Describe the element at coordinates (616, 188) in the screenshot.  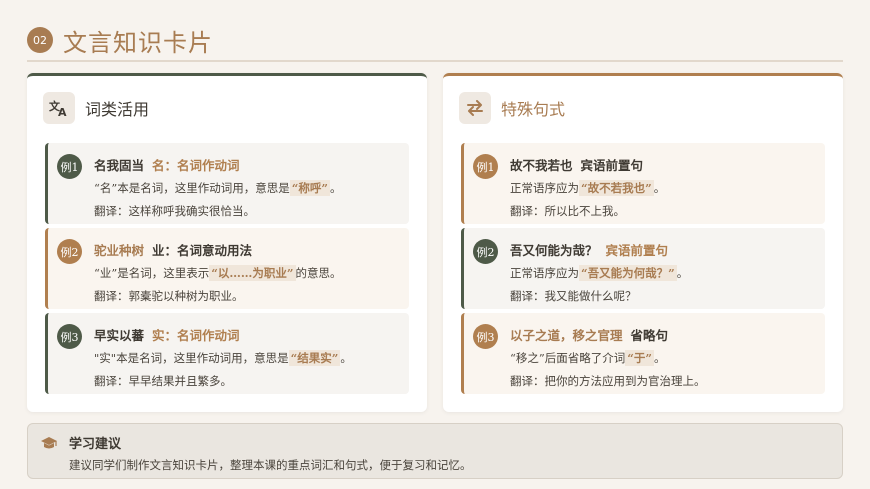
I see `highlight: “故不若我也”` at that location.